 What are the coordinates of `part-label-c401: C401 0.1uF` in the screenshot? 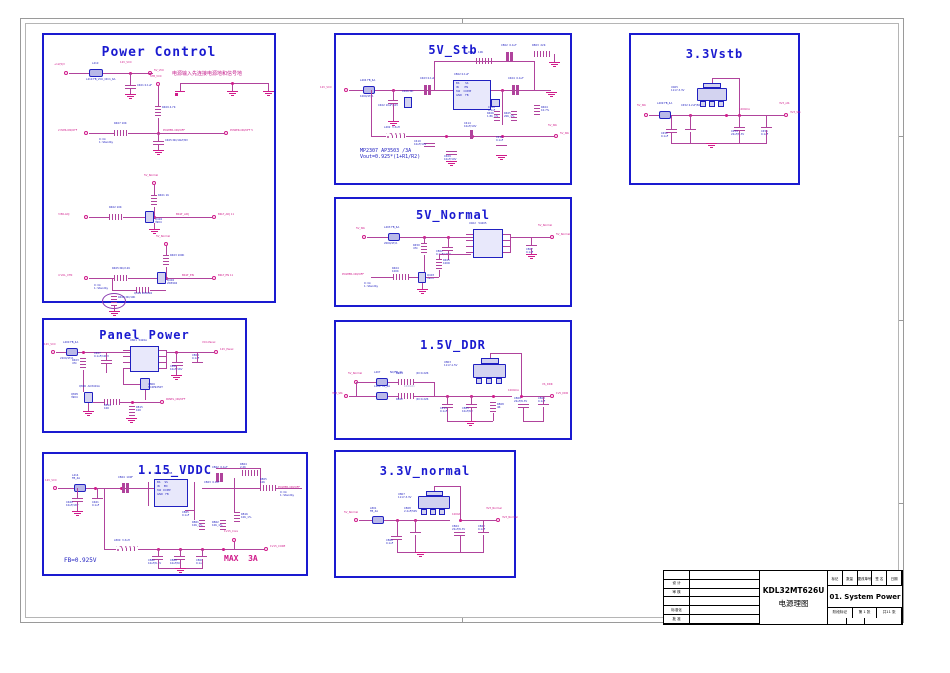 It's located at (144, 85).